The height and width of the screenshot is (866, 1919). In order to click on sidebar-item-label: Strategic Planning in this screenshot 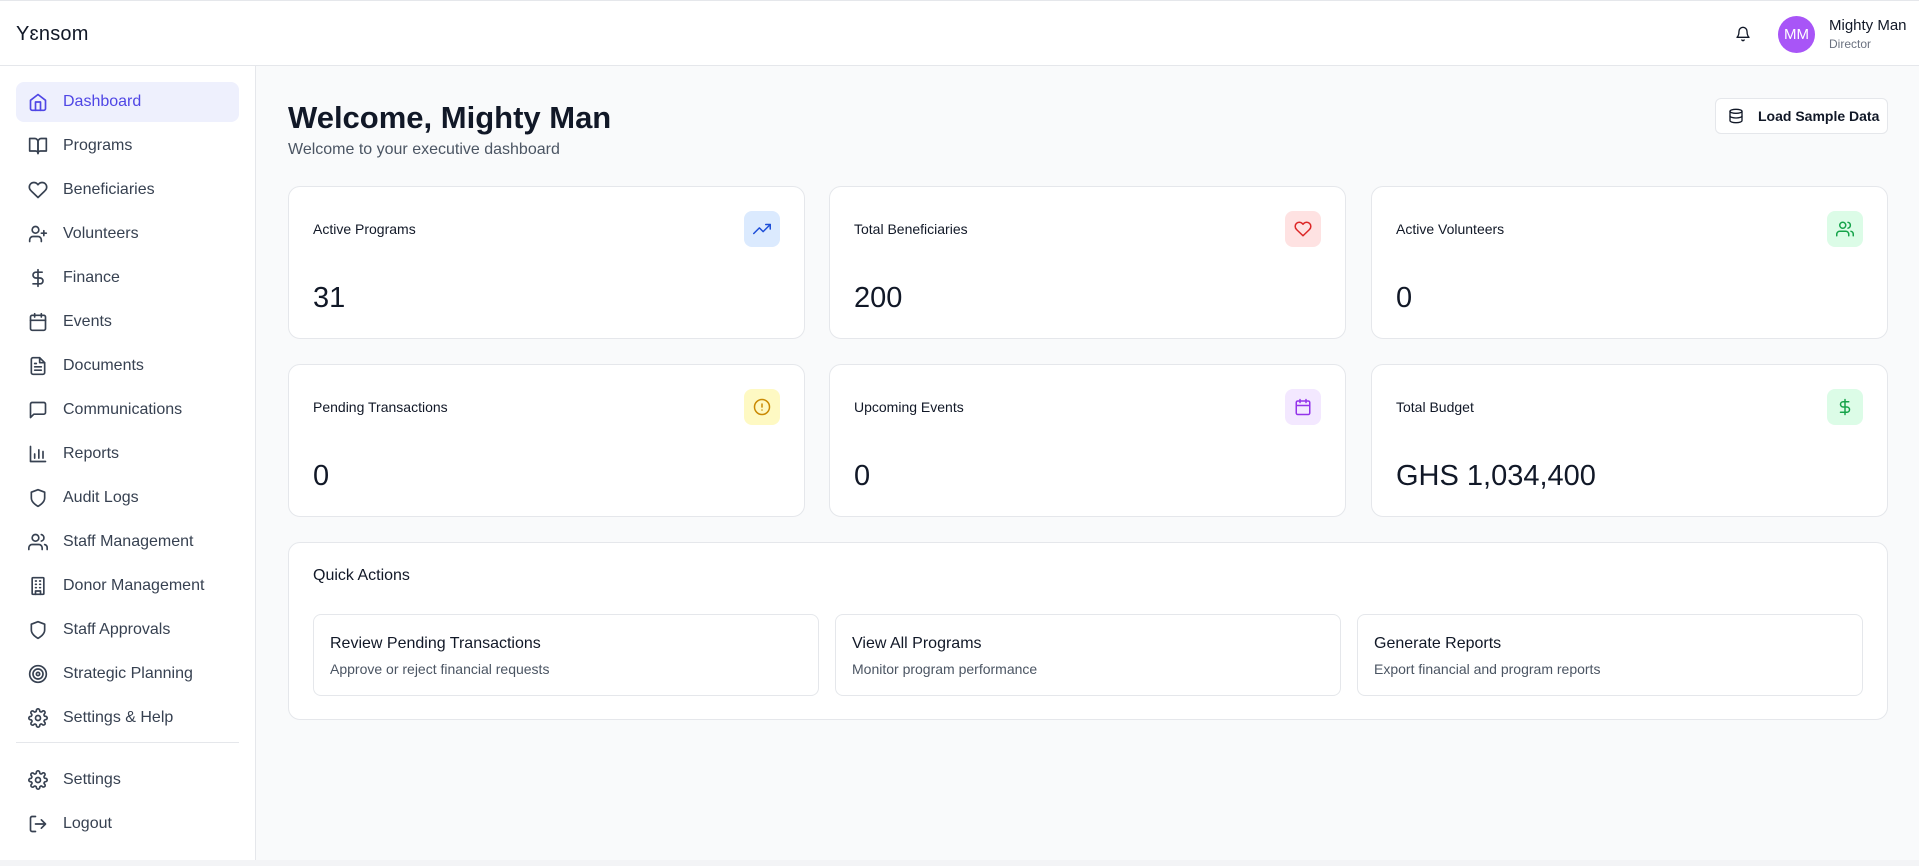, I will do `click(128, 673)`.